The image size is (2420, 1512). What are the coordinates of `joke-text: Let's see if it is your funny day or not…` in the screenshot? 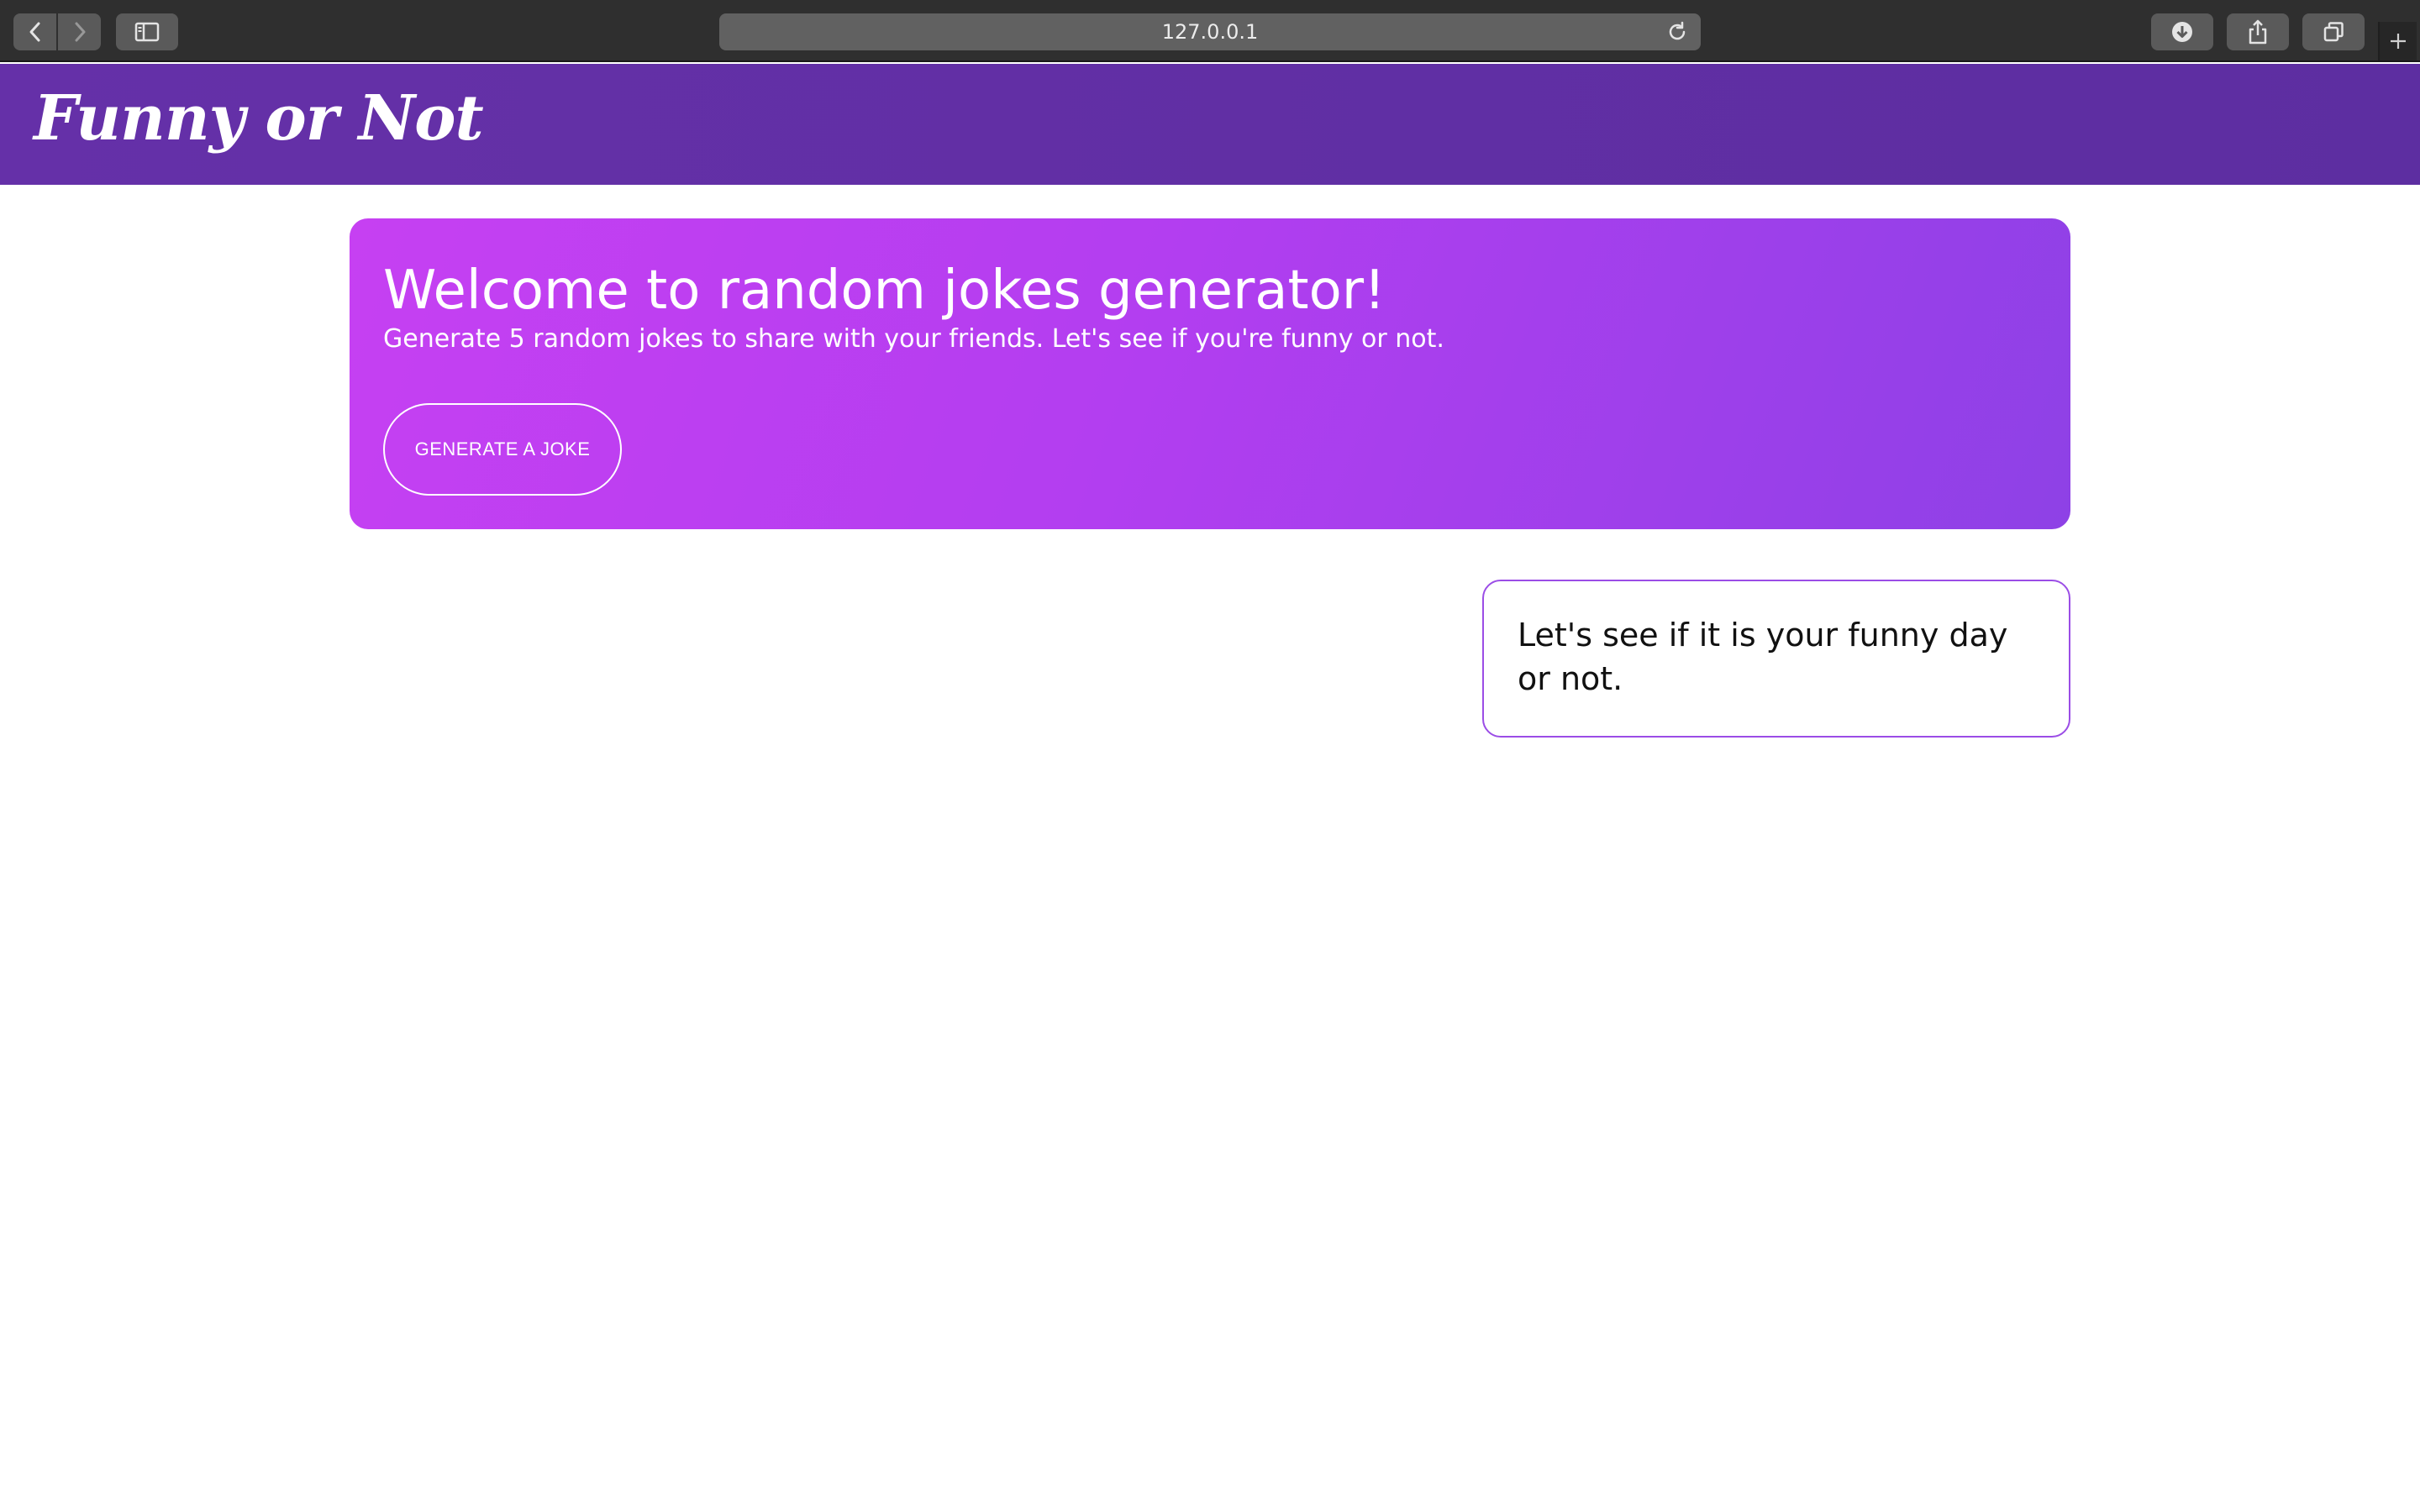 It's located at (1763, 657).